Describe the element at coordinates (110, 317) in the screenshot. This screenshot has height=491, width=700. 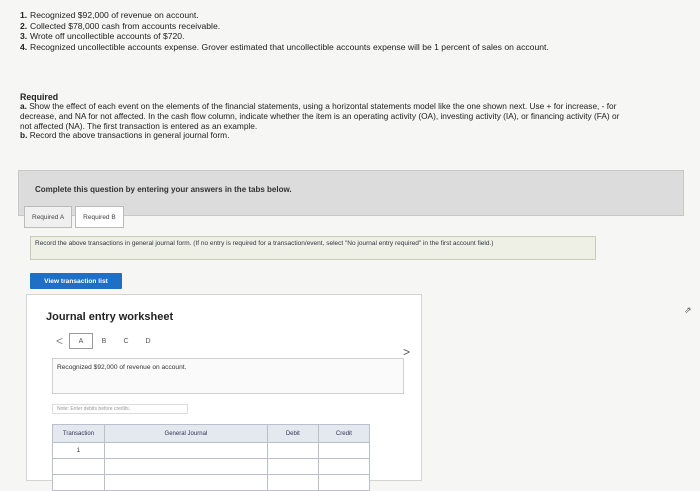
I see `worksheet-title: Journal entry worksheet` at that location.